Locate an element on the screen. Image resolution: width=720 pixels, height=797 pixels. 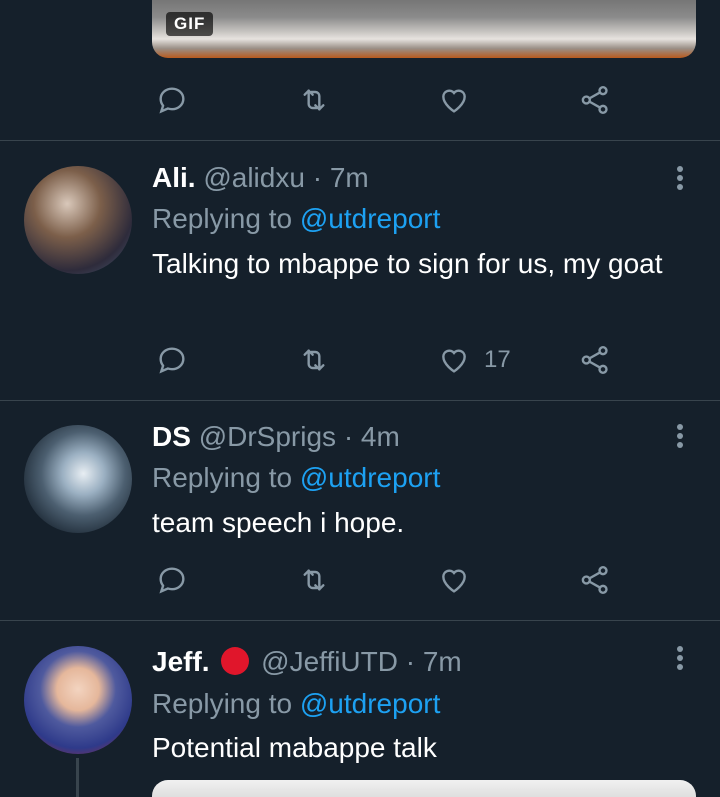
red-circle-emoji-icon is located at coordinates (235, 661).